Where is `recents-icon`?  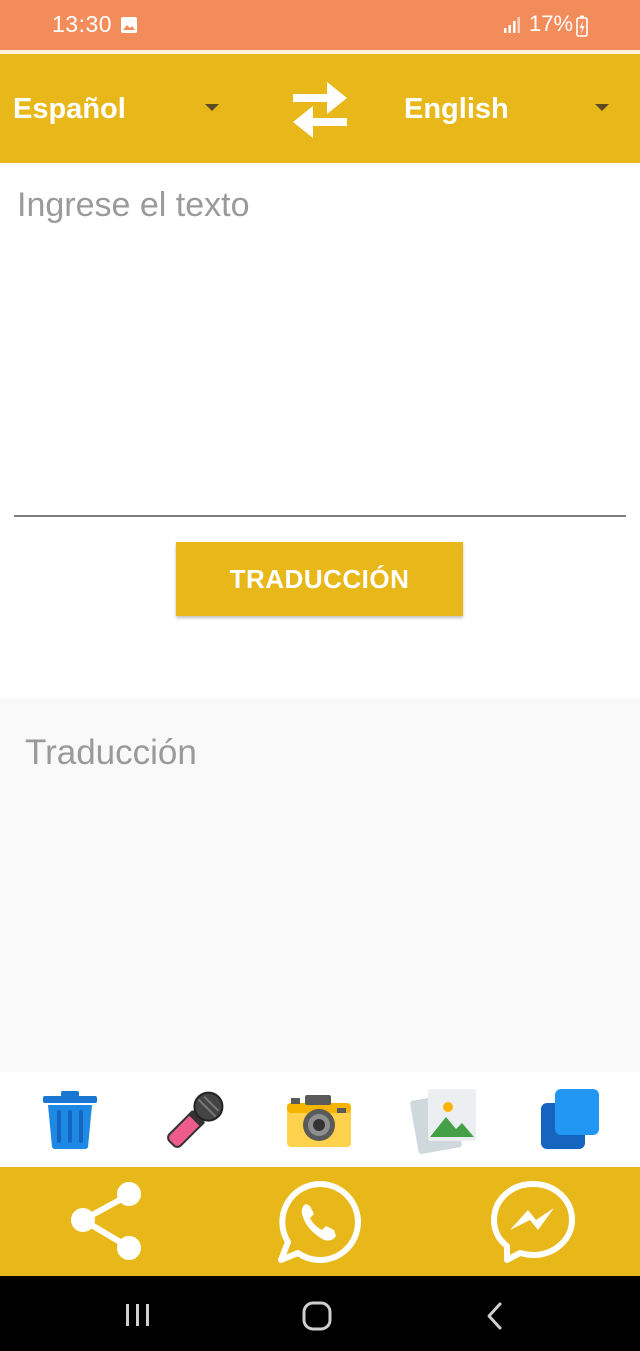
recents-icon is located at coordinates (138, 1315).